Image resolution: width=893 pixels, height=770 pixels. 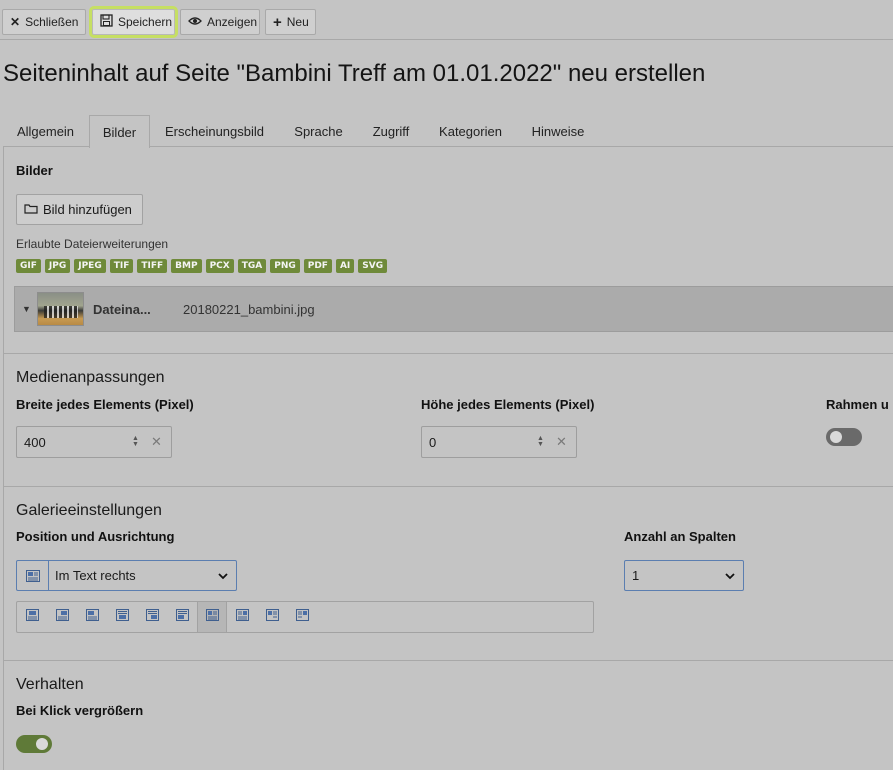 I want to click on tab-label: Hinweise, so click(x=558, y=131).